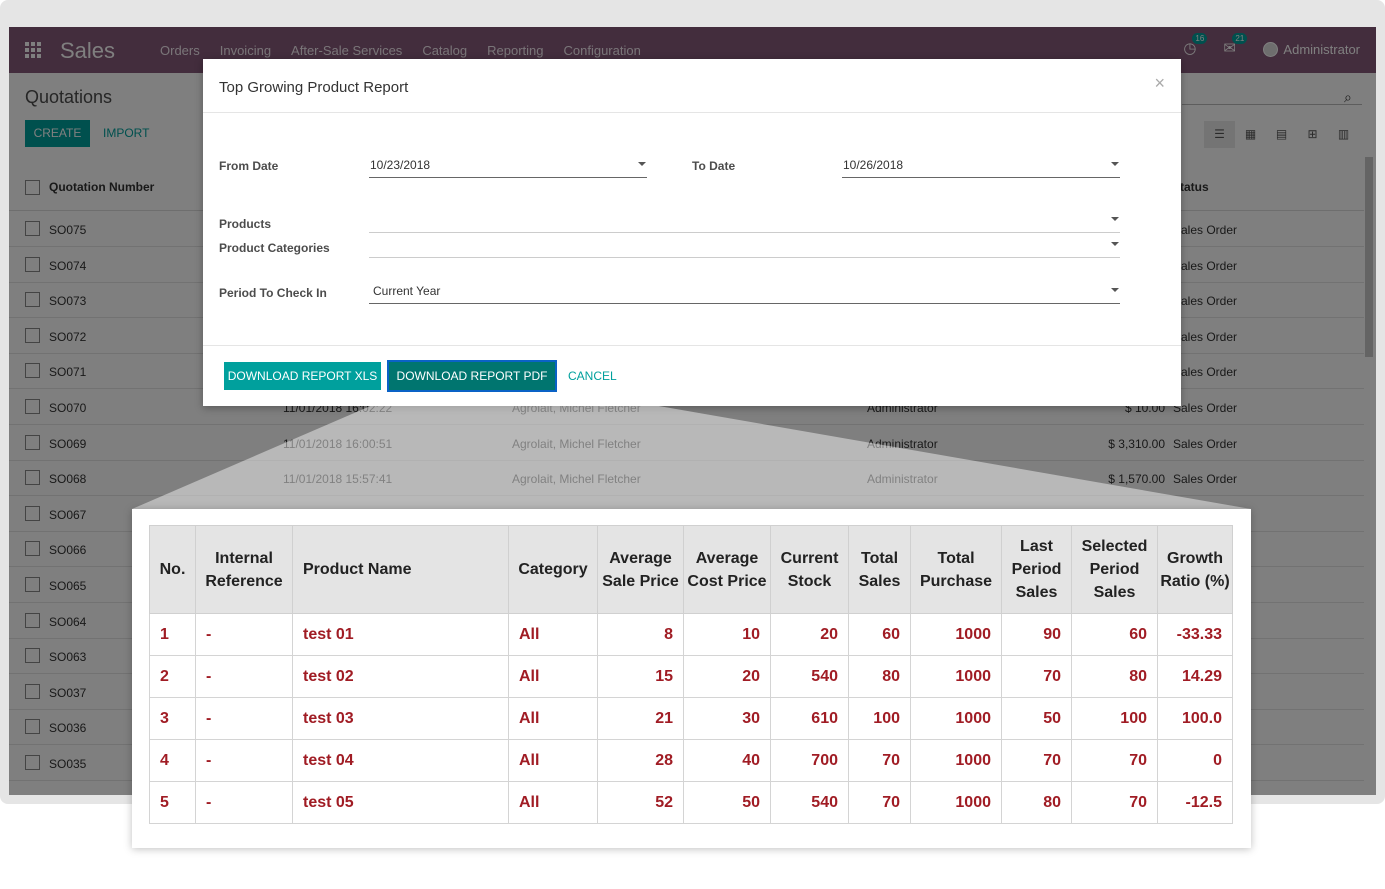 This screenshot has height=889, width=1385. I want to click on cancel-button: CANCEL, so click(592, 376).